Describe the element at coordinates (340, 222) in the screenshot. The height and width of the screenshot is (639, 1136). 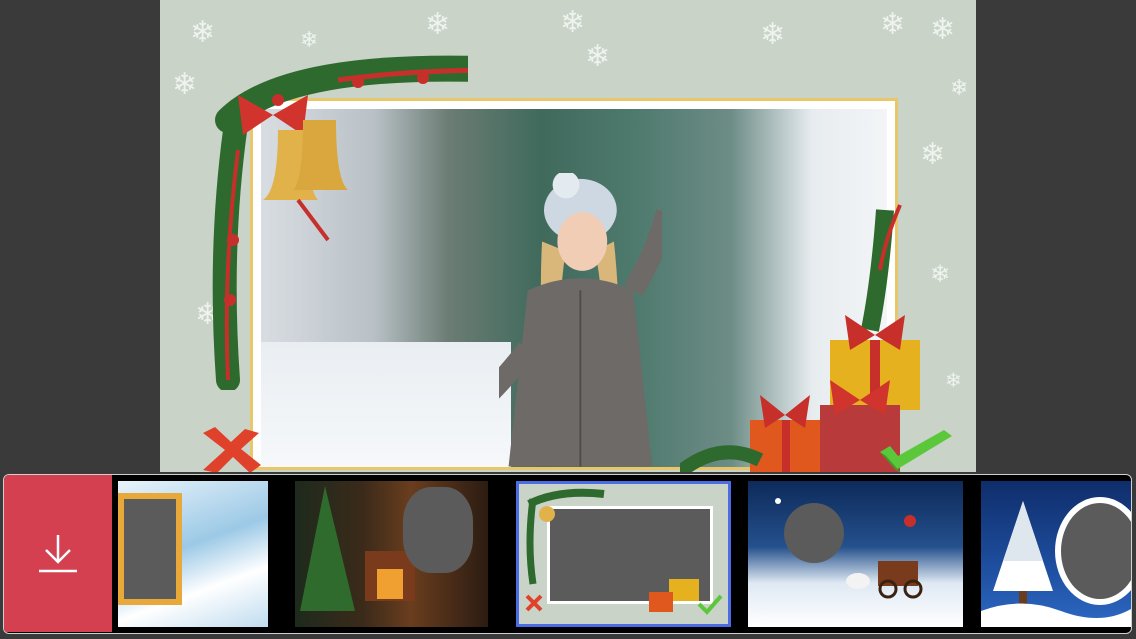
I see `holly-bells-garland` at that location.